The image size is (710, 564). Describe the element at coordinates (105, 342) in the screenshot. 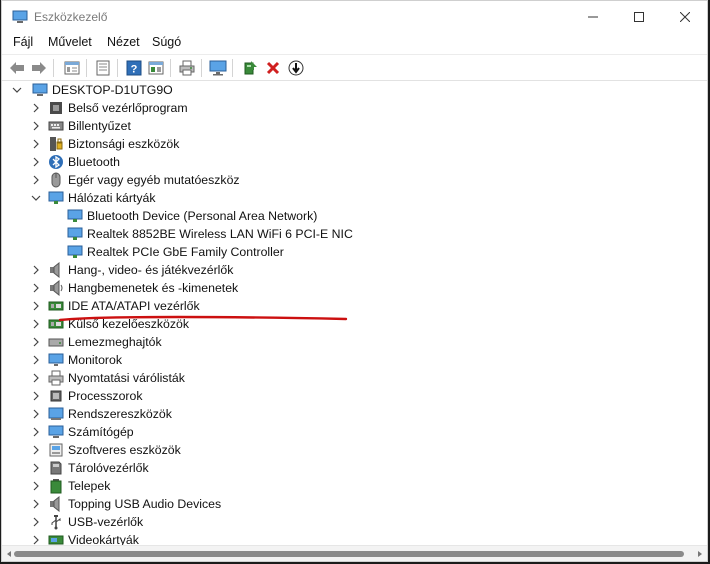

I see `category-node: Lemezmeghajtók` at that location.